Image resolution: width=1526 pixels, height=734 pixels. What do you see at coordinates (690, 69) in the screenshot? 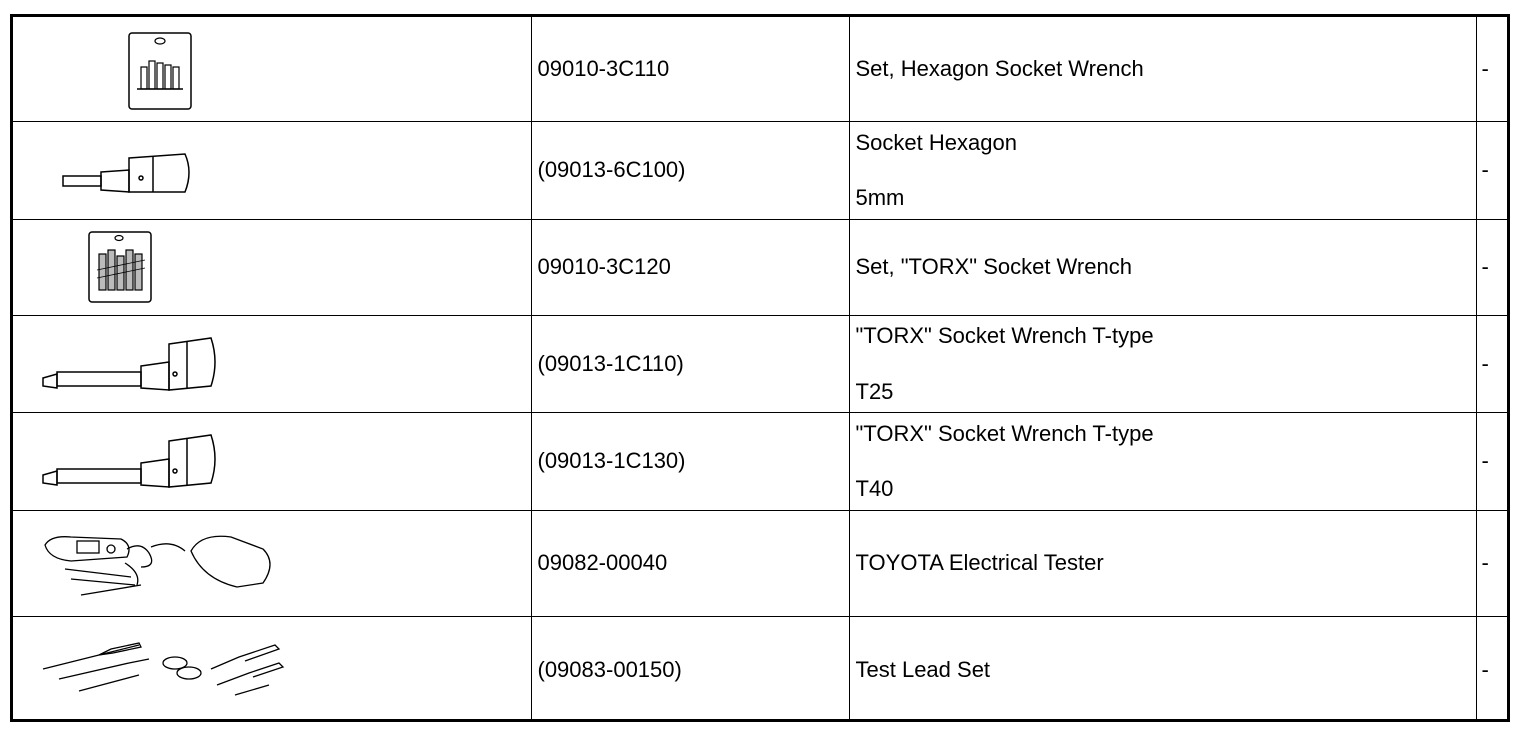
I see `part-number: 09010-3C110` at bounding box center [690, 69].